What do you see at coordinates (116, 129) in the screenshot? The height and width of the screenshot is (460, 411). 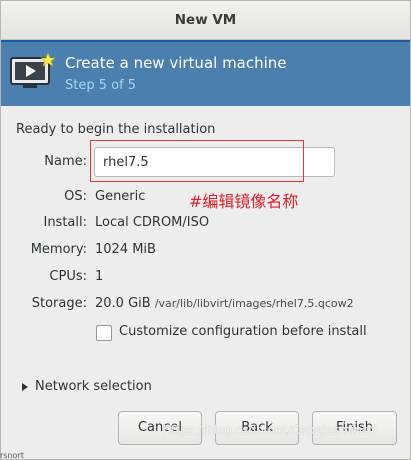 I see `section-title: Ready to begin the installation` at bounding box center [116, 129].